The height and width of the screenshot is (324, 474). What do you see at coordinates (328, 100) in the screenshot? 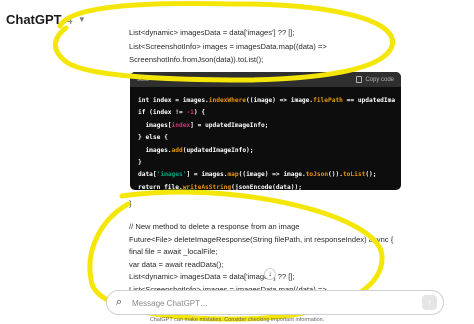
I see `code-token: filePath` at bounding box center [328, 100].